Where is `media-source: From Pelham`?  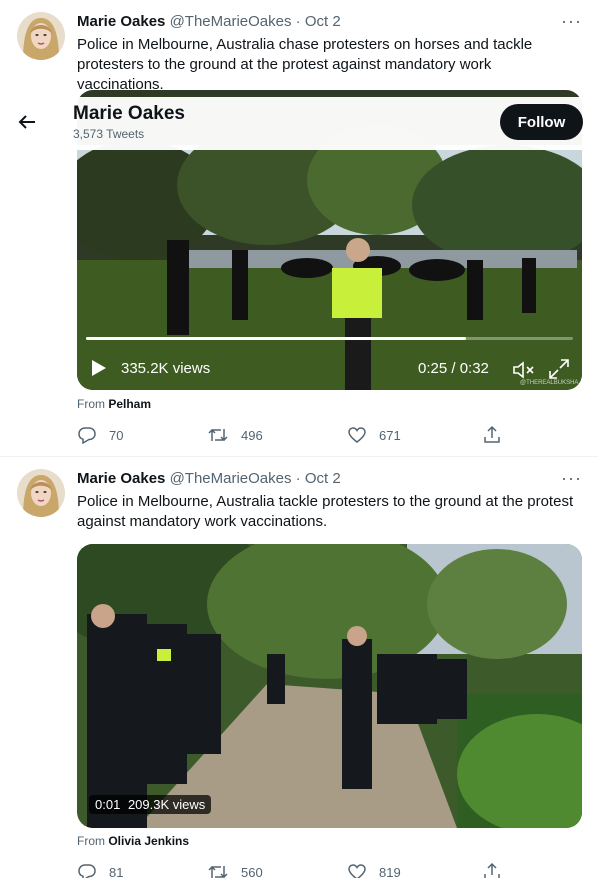 media-source: From Pelham is located at coordinates (114, 404).